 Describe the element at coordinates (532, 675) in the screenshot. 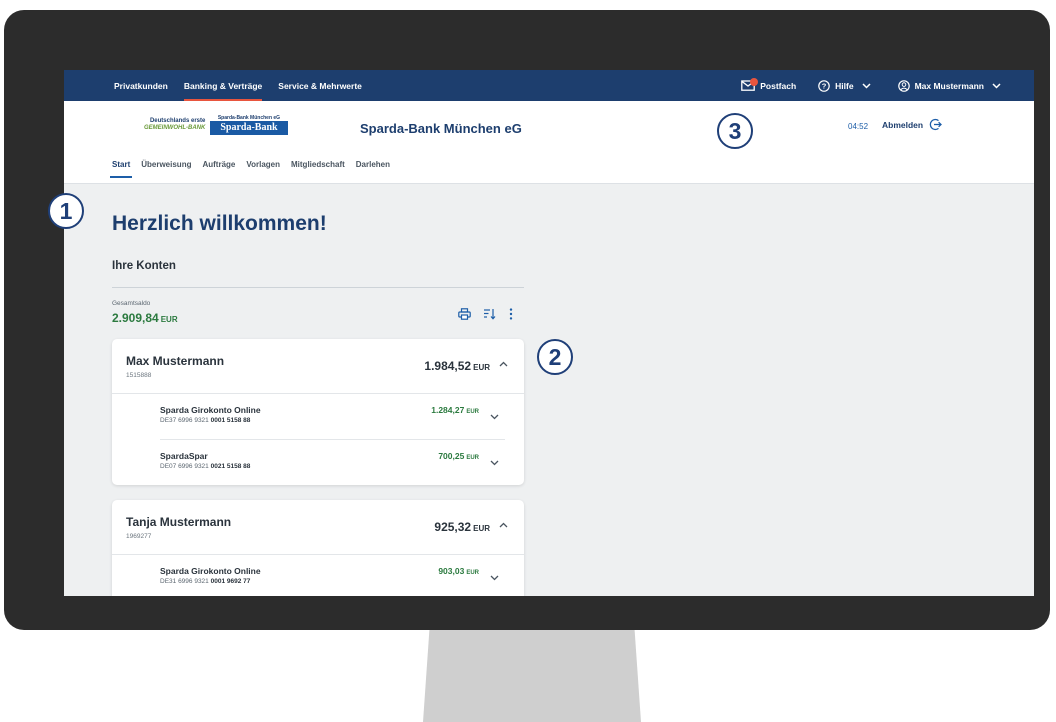

I see `monitor-stand` at that location.